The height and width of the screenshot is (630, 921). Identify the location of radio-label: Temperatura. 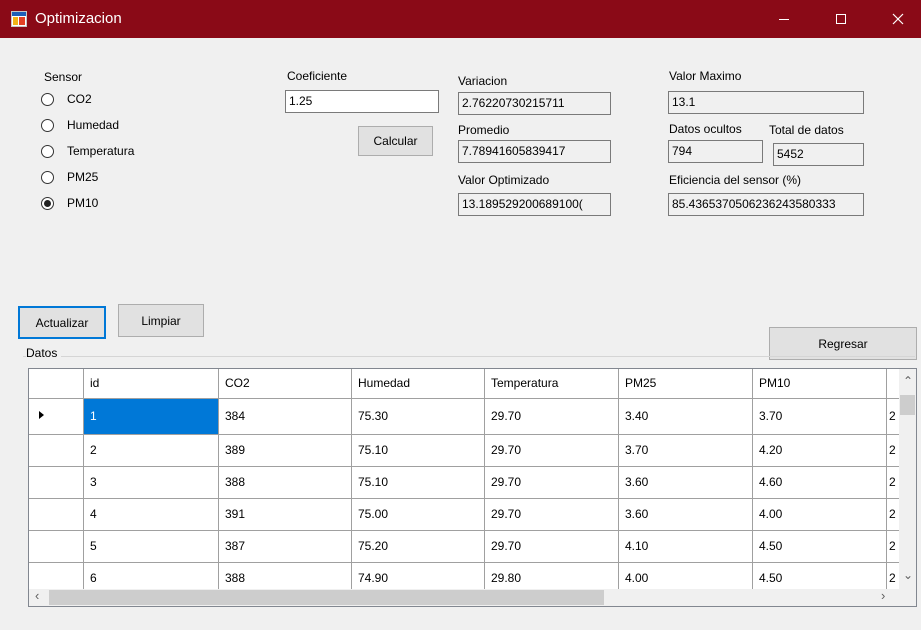
(101, 151).